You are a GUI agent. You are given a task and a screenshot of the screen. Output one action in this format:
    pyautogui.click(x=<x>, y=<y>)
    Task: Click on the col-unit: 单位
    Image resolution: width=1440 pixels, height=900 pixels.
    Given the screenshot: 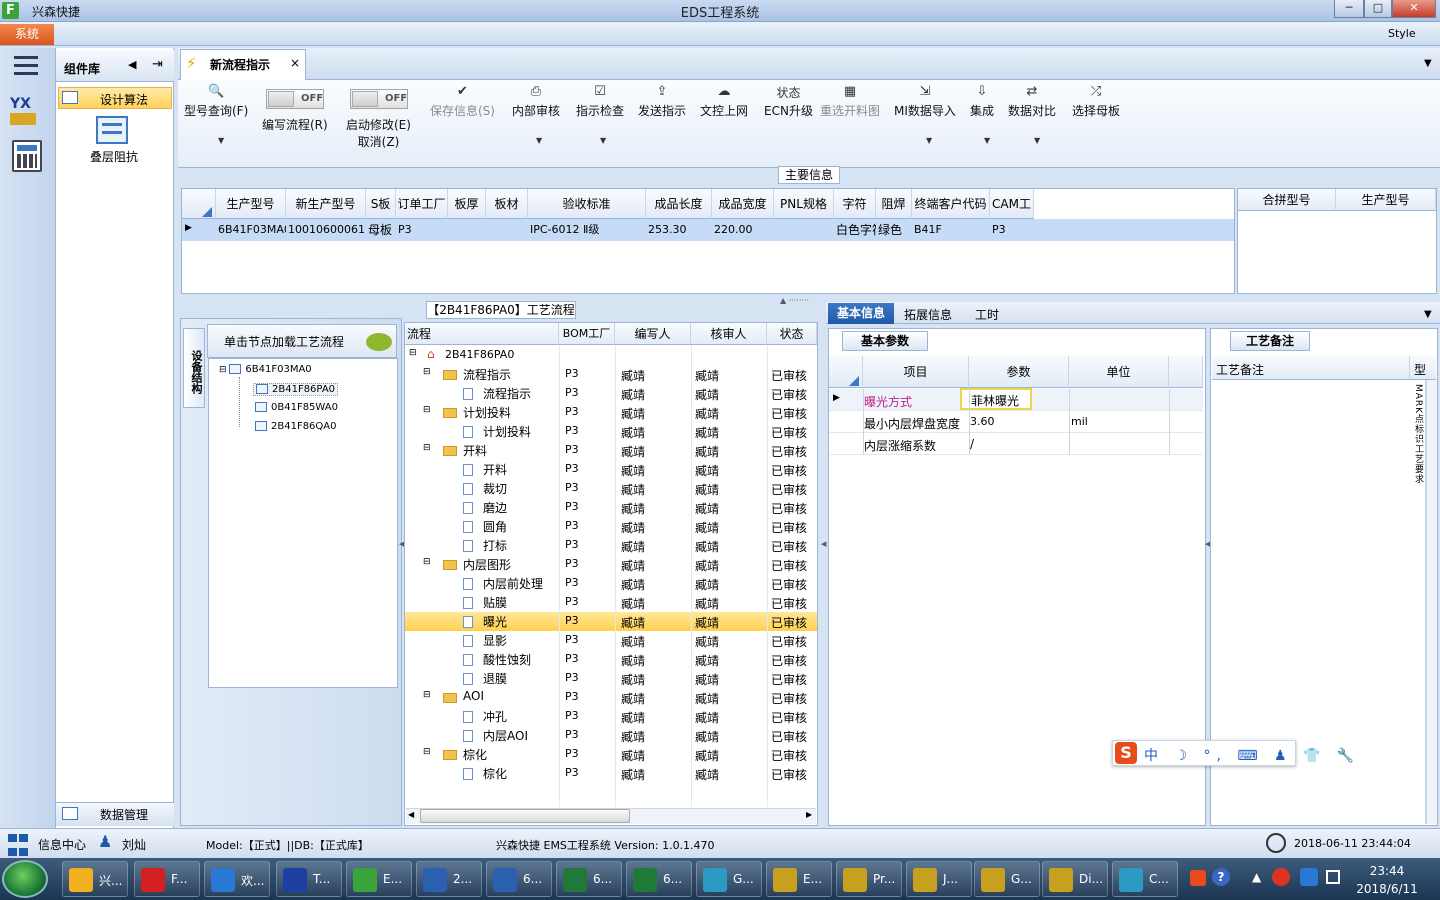 What is the action you would take?
    pyautogui.click(x=1119, y=372)
    